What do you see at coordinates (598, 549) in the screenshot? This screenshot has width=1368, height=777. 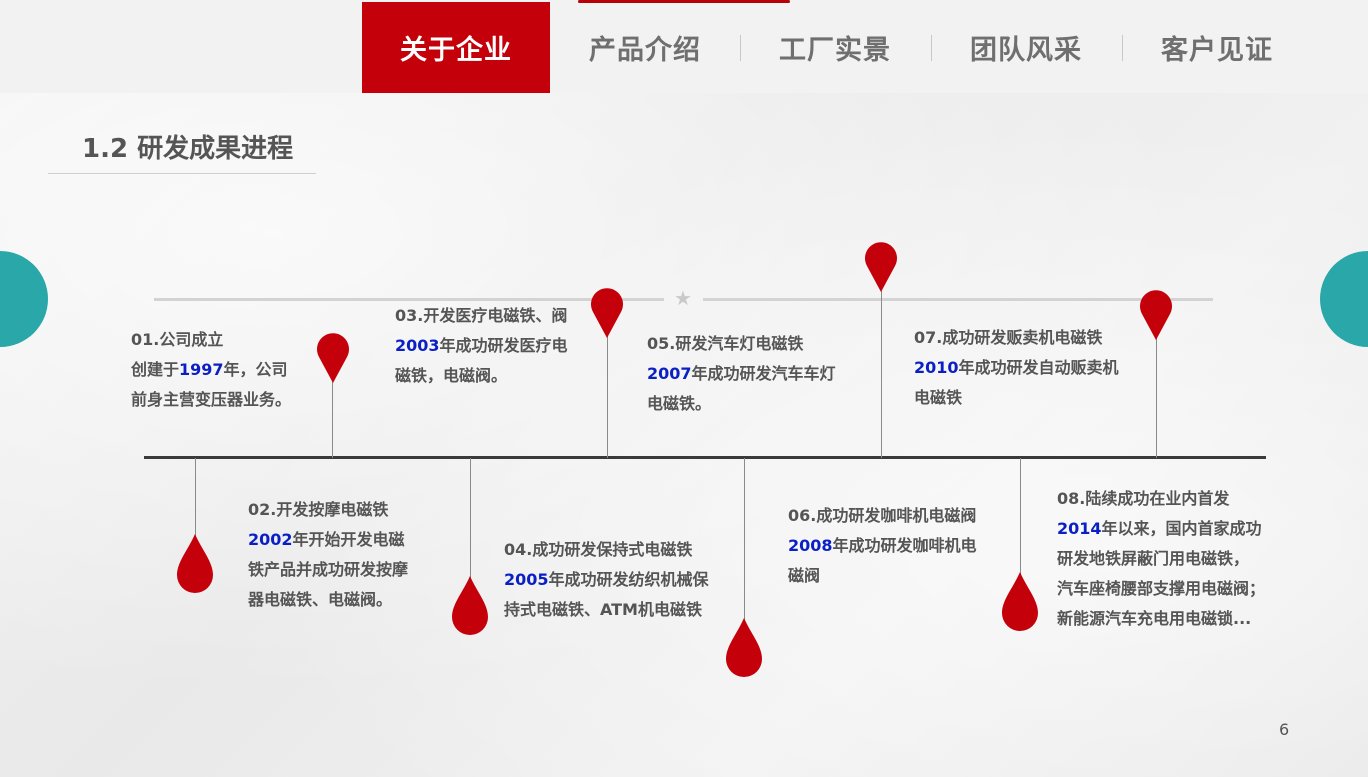 I see `milestone-heading: 04.成功研发保持式电磁铁` at bounding box center [598, 549].